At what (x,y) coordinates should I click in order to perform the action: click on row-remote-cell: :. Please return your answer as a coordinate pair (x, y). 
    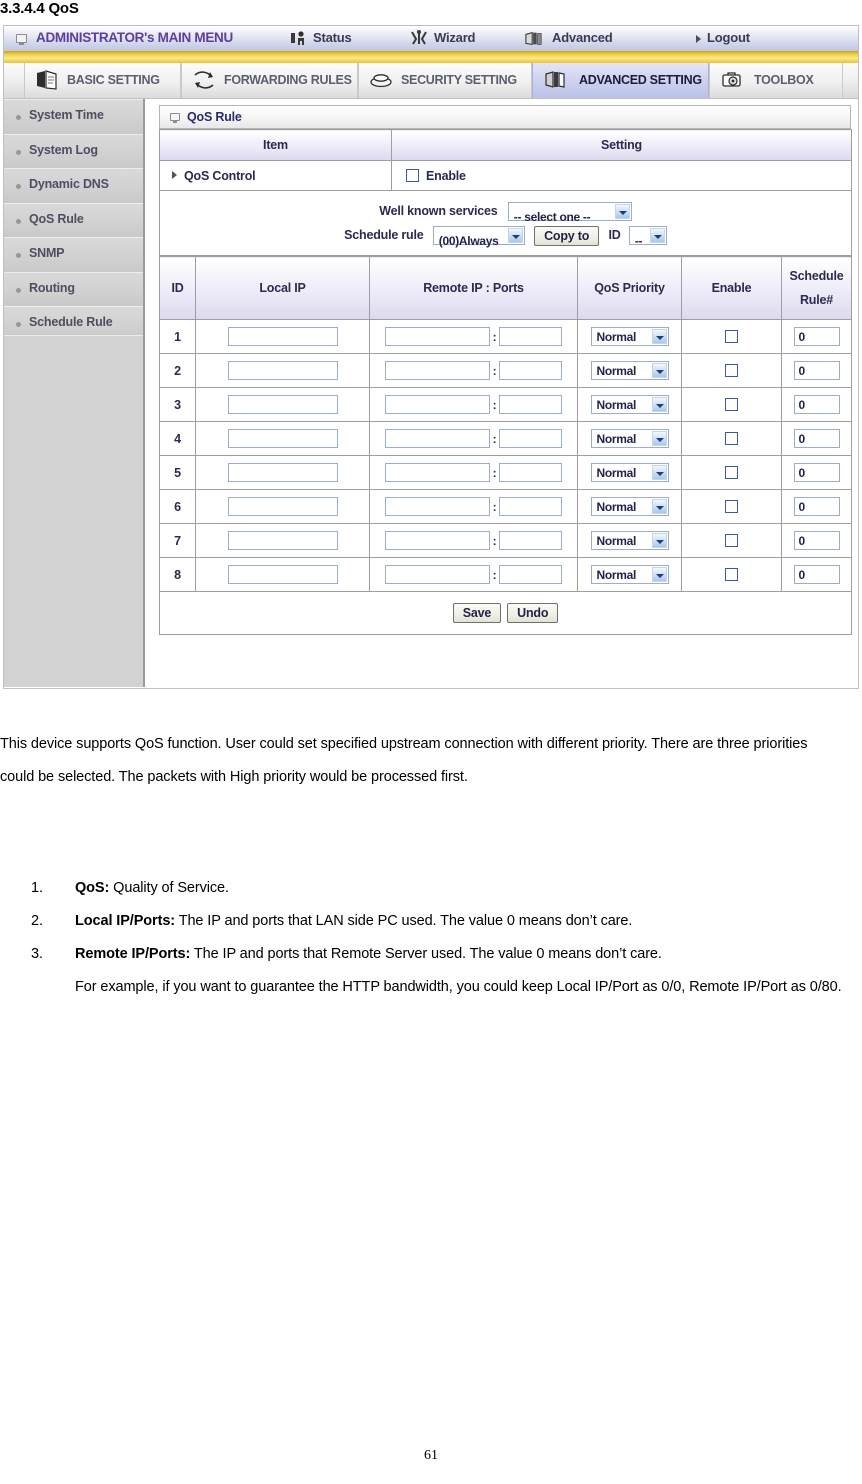
    Looking at the image, I should click on (473, 336).